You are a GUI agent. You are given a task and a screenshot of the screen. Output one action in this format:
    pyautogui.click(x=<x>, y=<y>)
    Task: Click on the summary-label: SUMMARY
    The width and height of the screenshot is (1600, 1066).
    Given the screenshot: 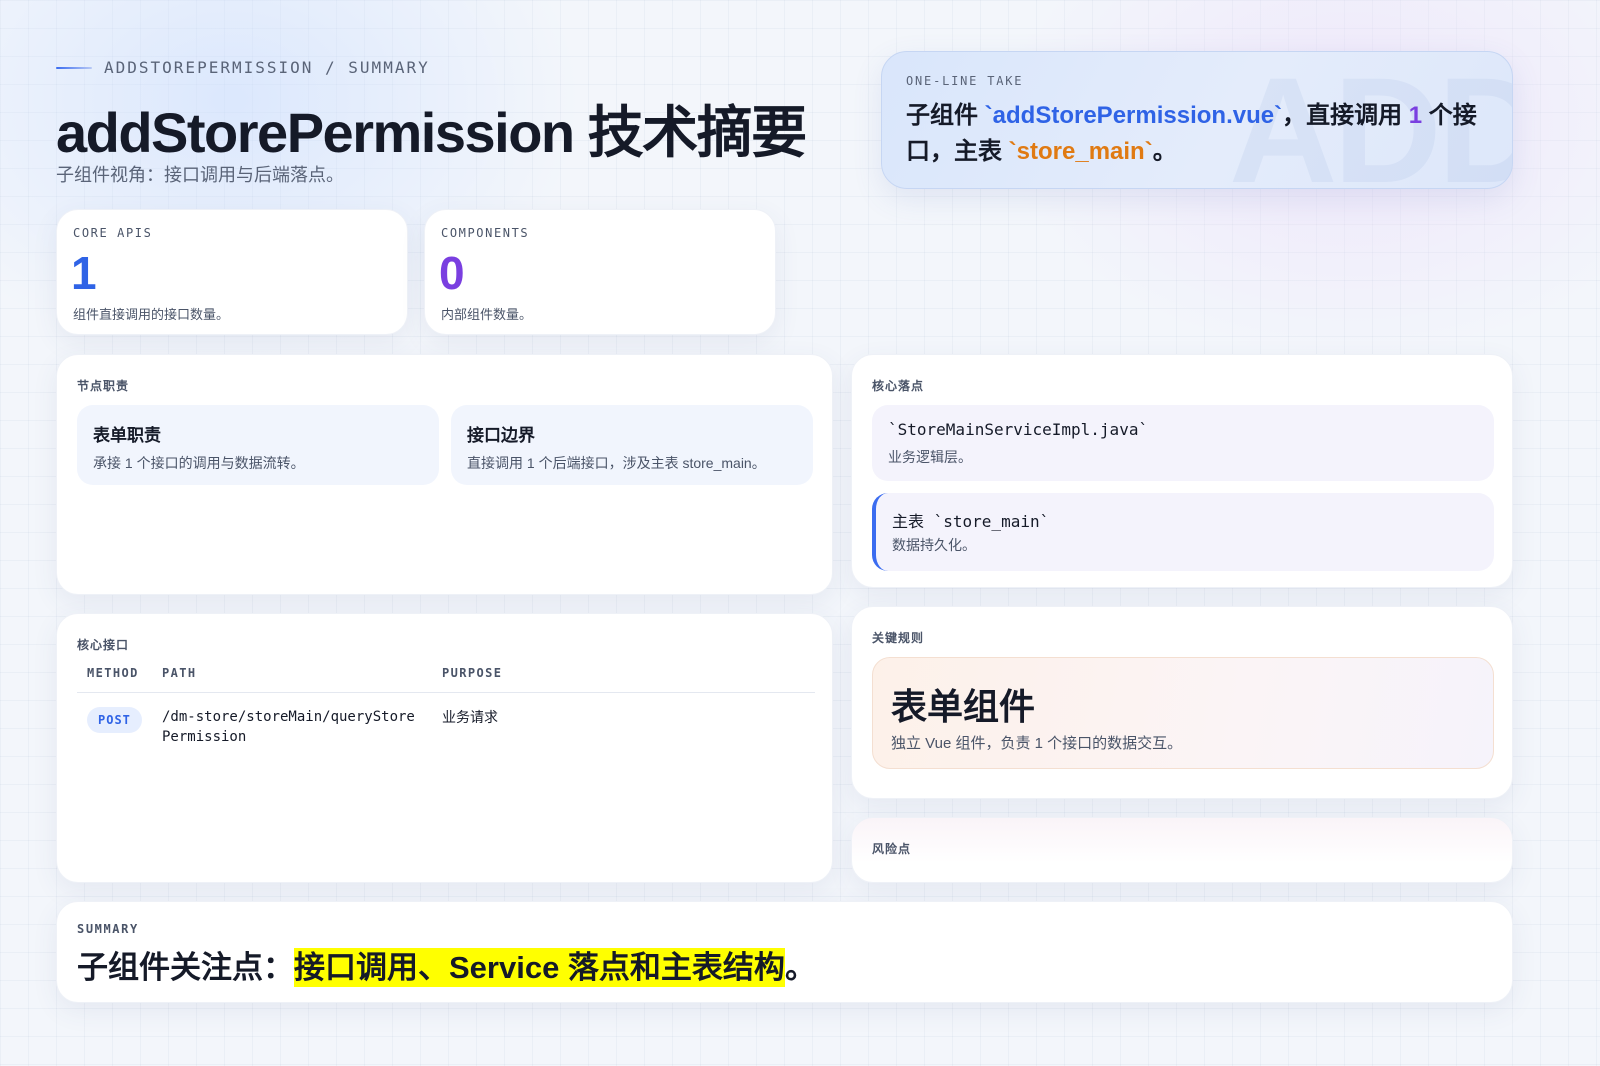 What is the action you would take?
    pyautogui.click(x=108, y=929)
    